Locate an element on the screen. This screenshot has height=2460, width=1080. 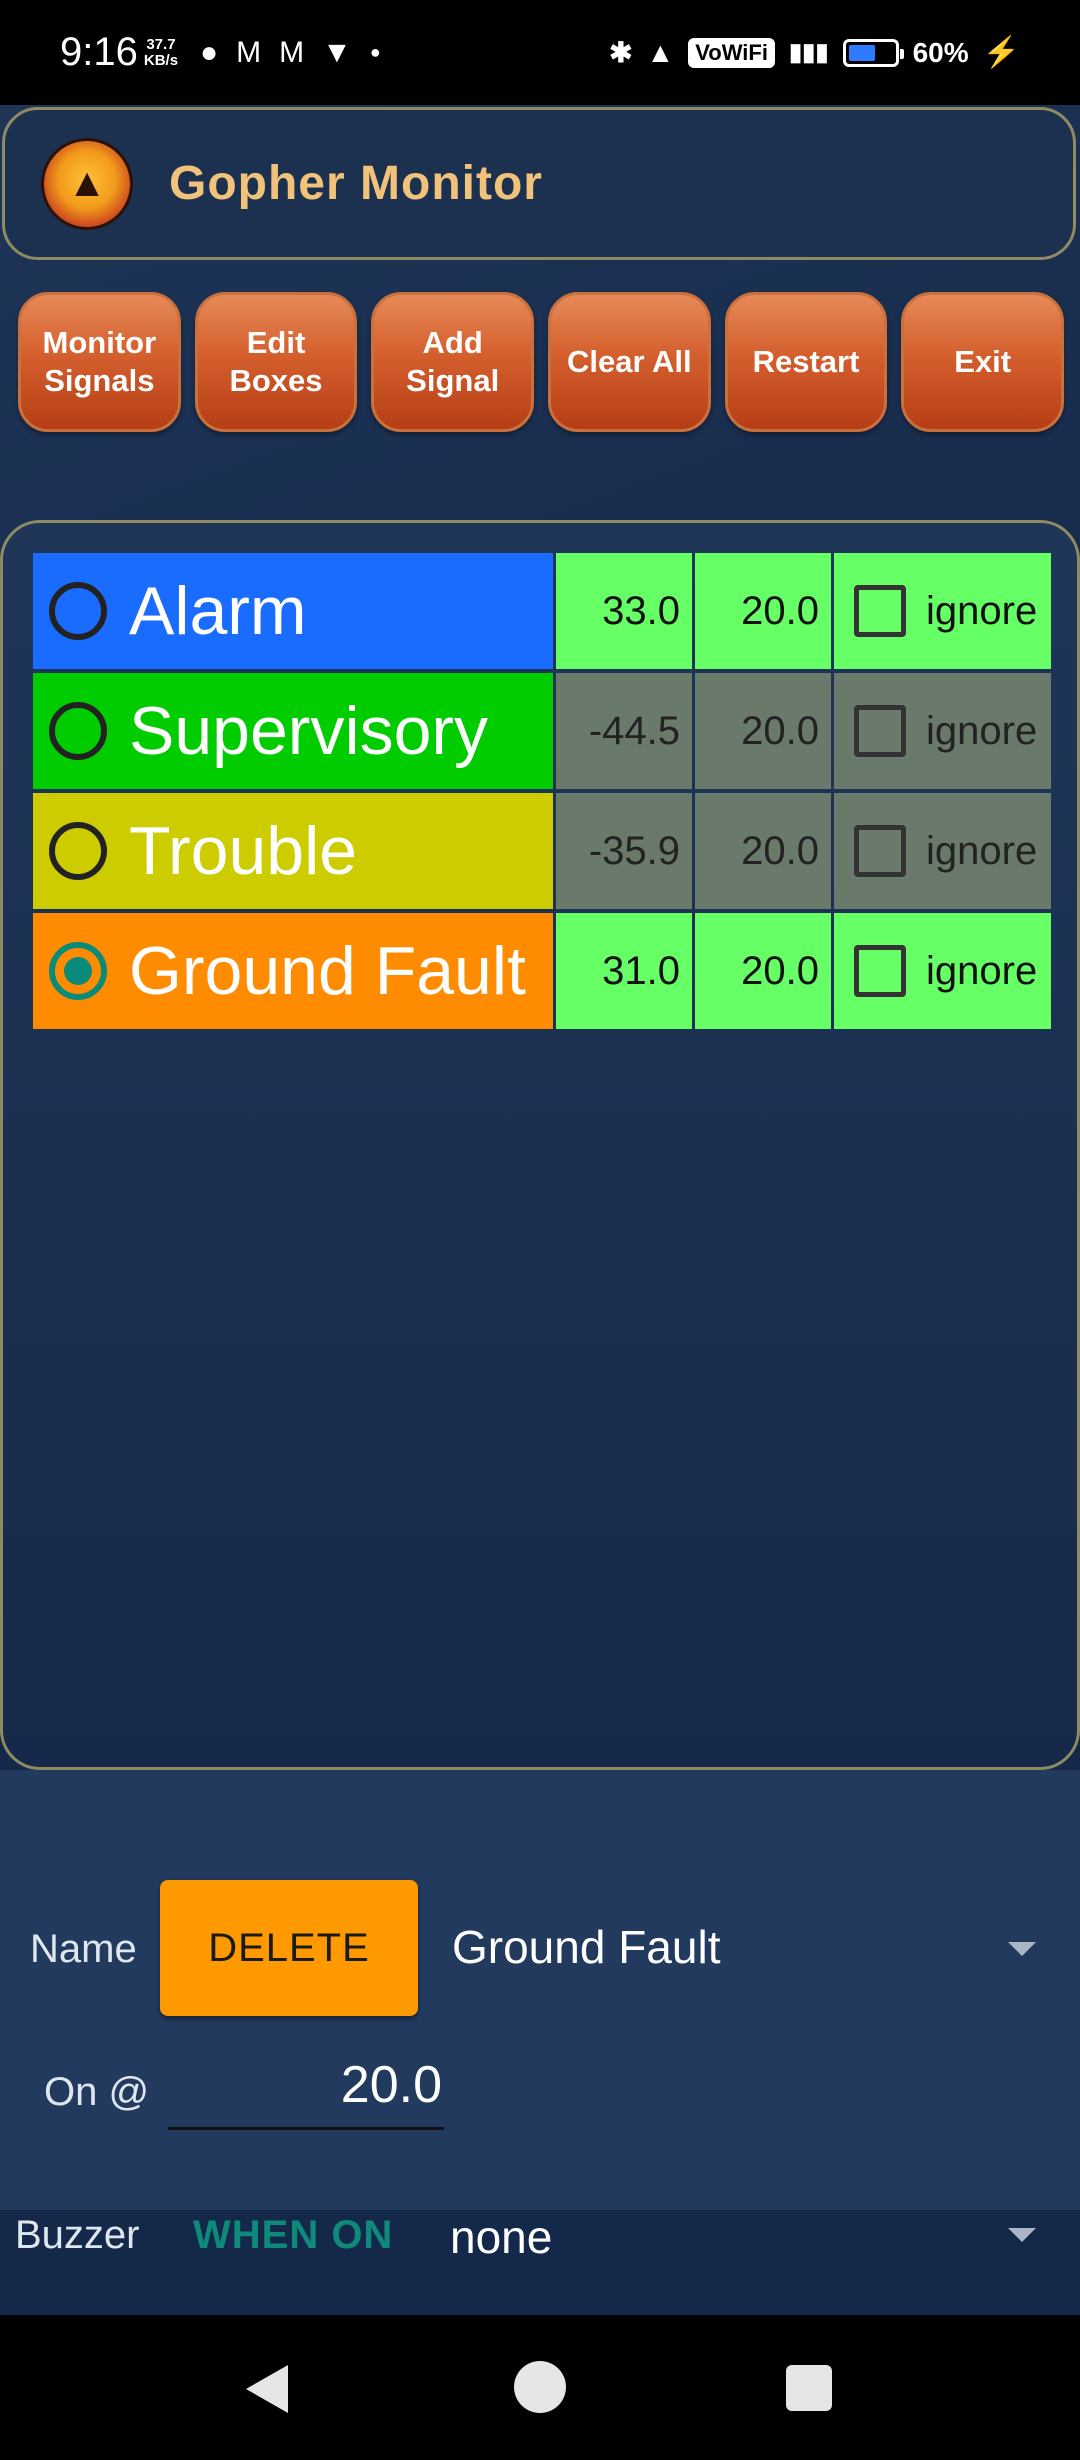
gmail-icon: M is located at coordinates (249, 52).